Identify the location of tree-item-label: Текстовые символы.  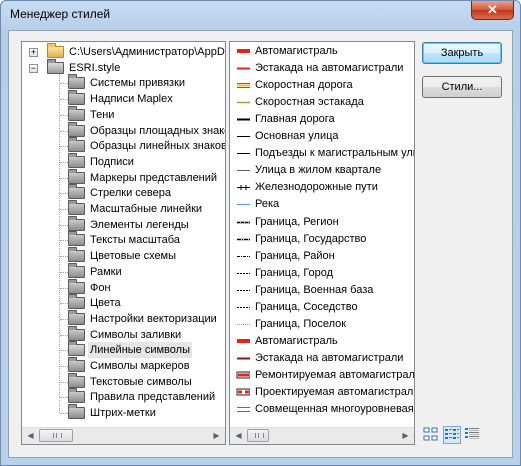
(141, 381).